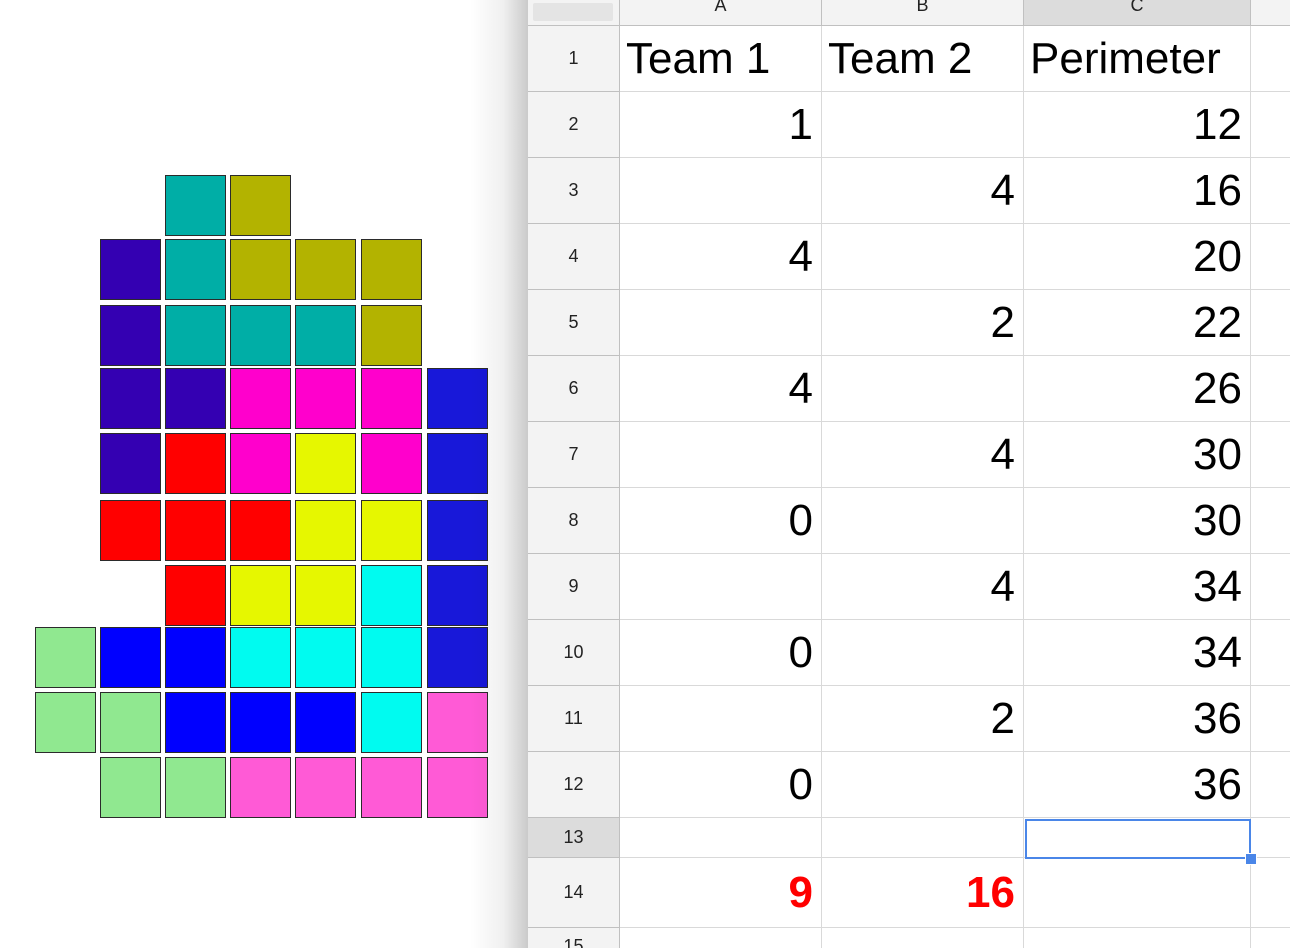  What do you see at coordinates (721, 838) in the screenshot?
I see `cell-a13` at bounding box center [721, 838].